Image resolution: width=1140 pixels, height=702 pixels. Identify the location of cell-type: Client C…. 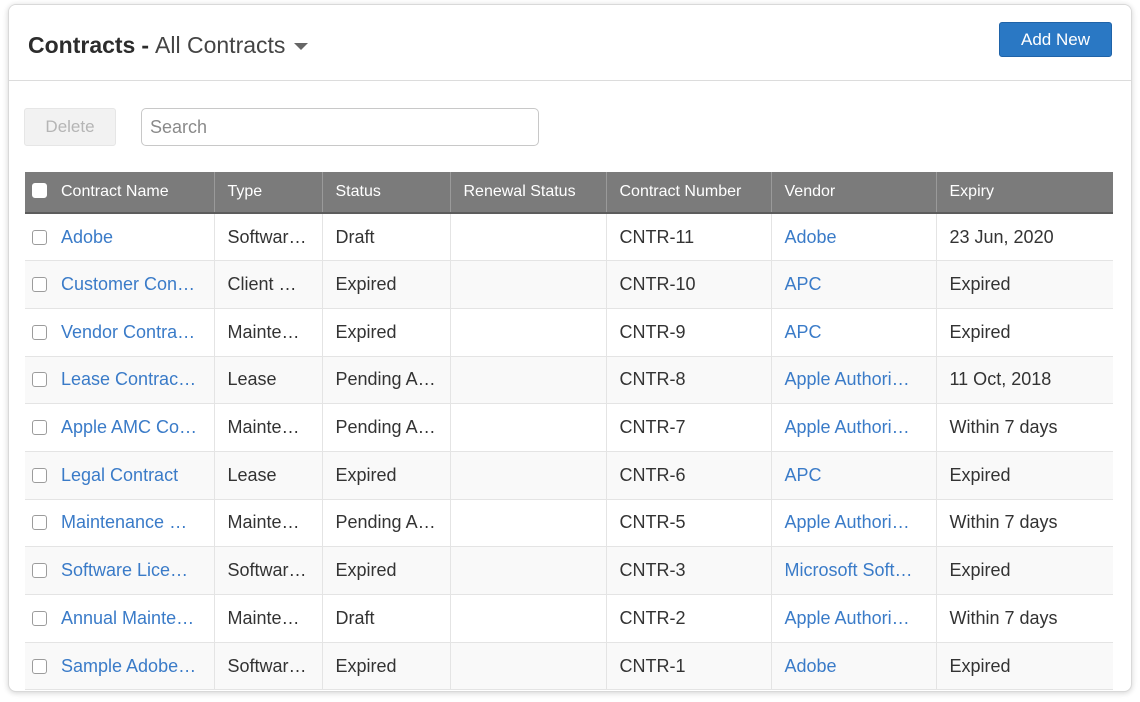
(268, 284).